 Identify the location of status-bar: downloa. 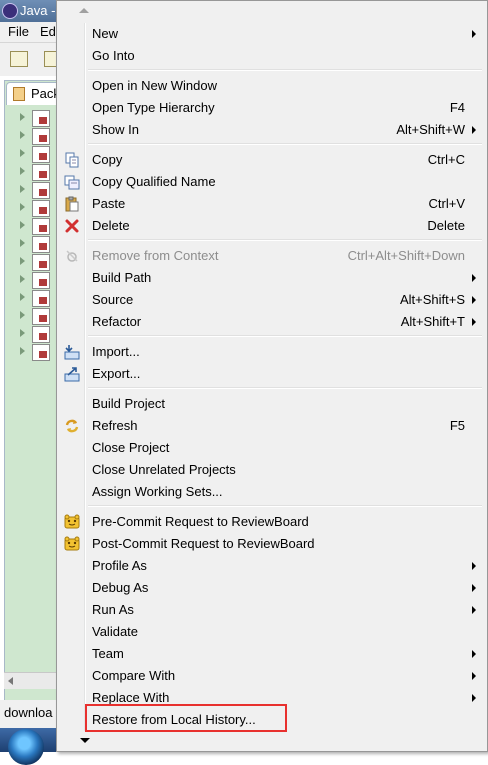
(30, 714).